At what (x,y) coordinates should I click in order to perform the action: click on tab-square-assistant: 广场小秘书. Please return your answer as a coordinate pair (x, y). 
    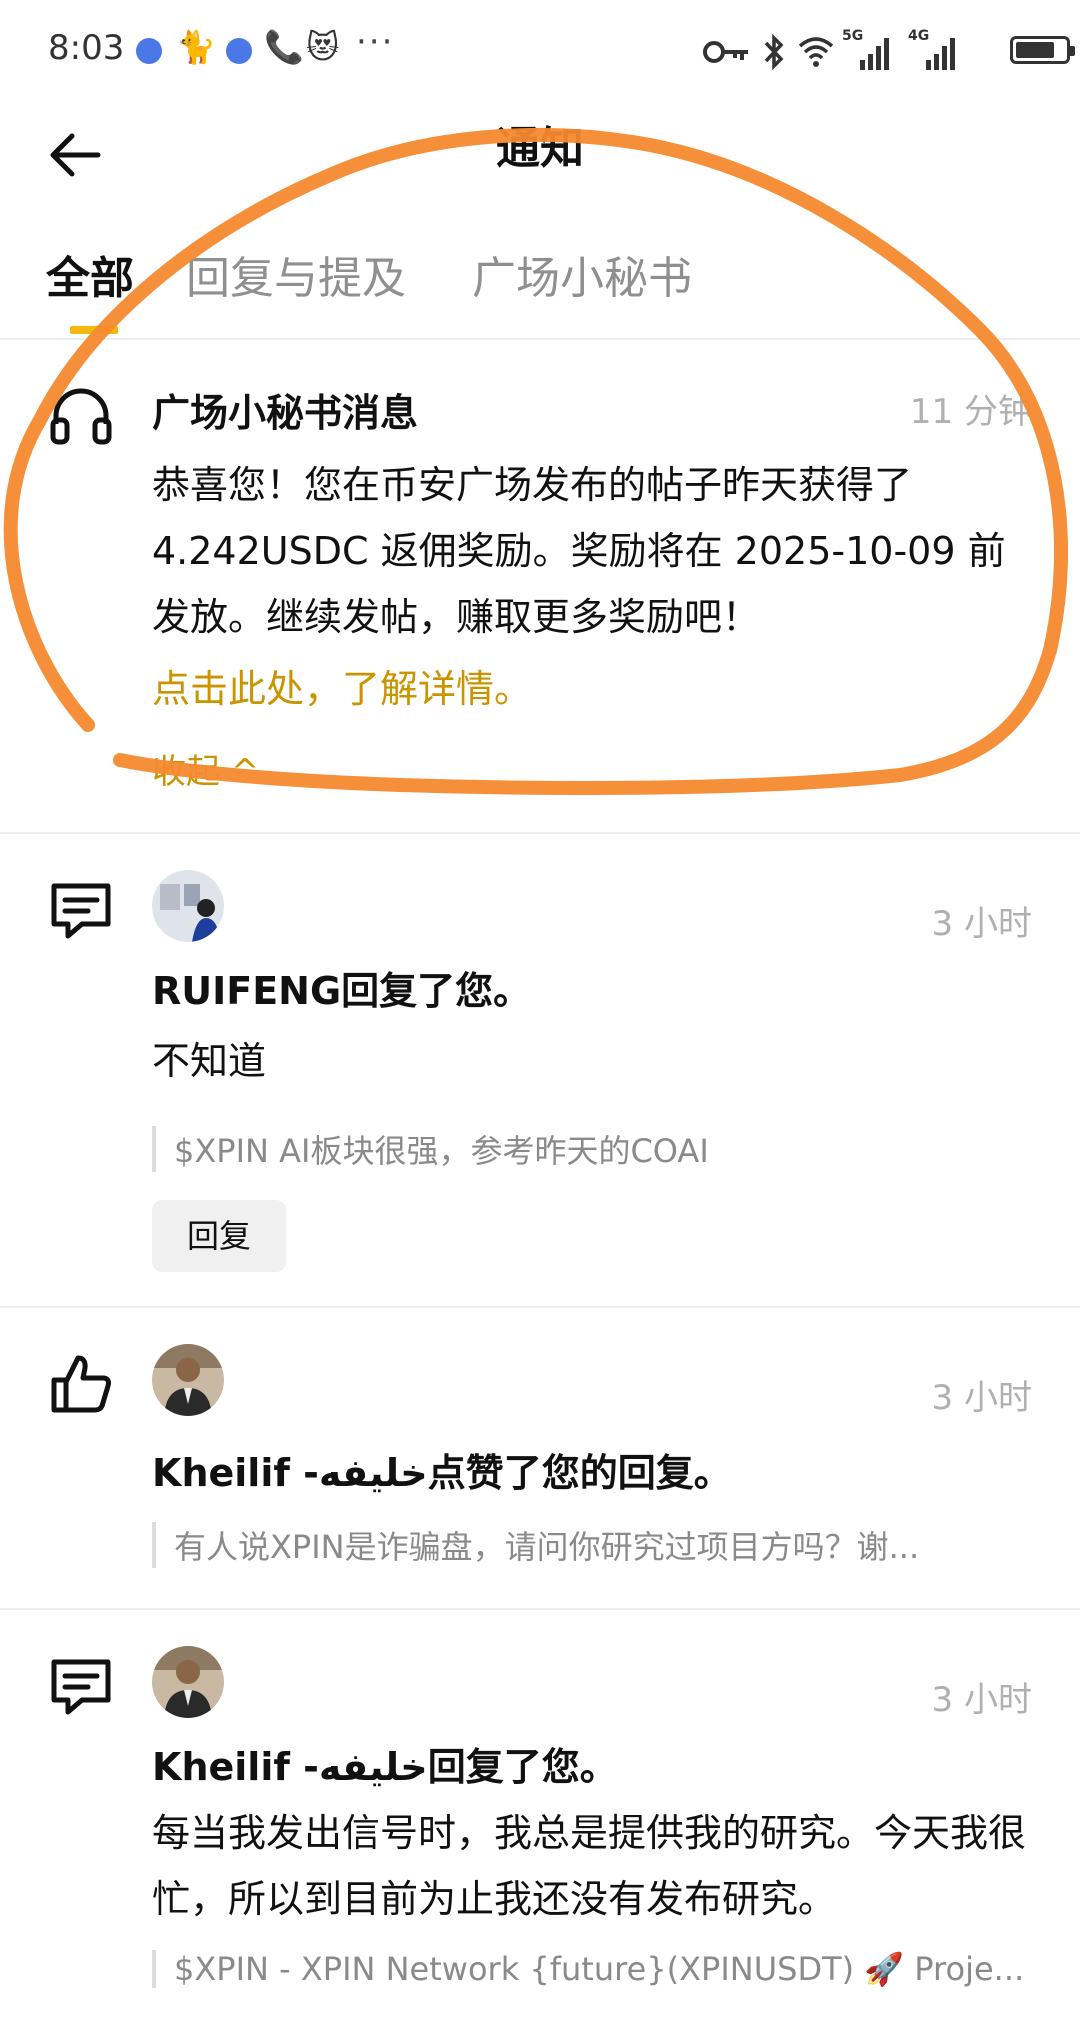
    Looking at the image, I should click on (582, 274).